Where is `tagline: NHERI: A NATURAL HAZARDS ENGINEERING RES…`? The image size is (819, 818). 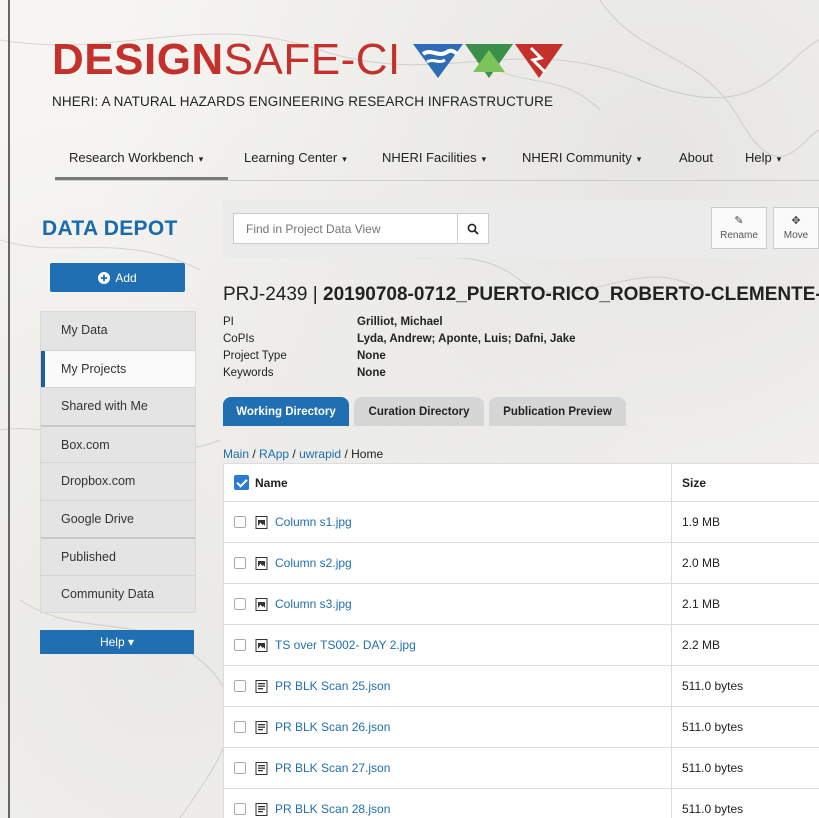
tagline: NHERI: A NATURAL HAZARDS ENGINEERING RES… is located at coordinates (303, 101).